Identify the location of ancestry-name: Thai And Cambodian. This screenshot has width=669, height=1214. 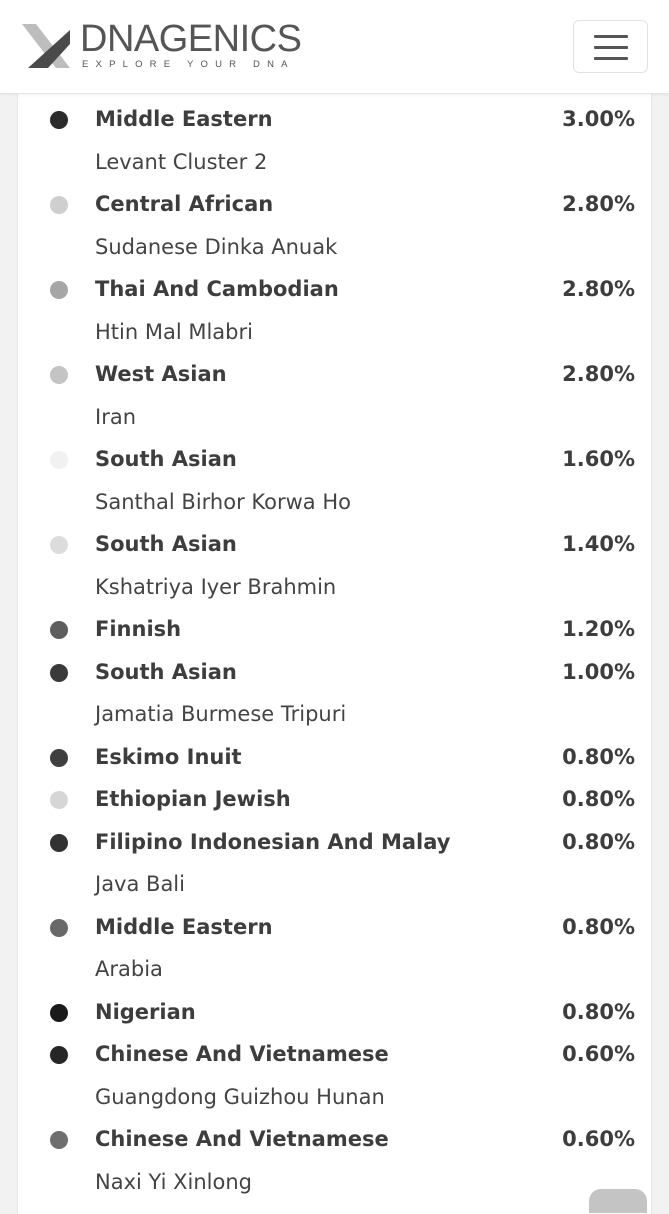
(217, 289).